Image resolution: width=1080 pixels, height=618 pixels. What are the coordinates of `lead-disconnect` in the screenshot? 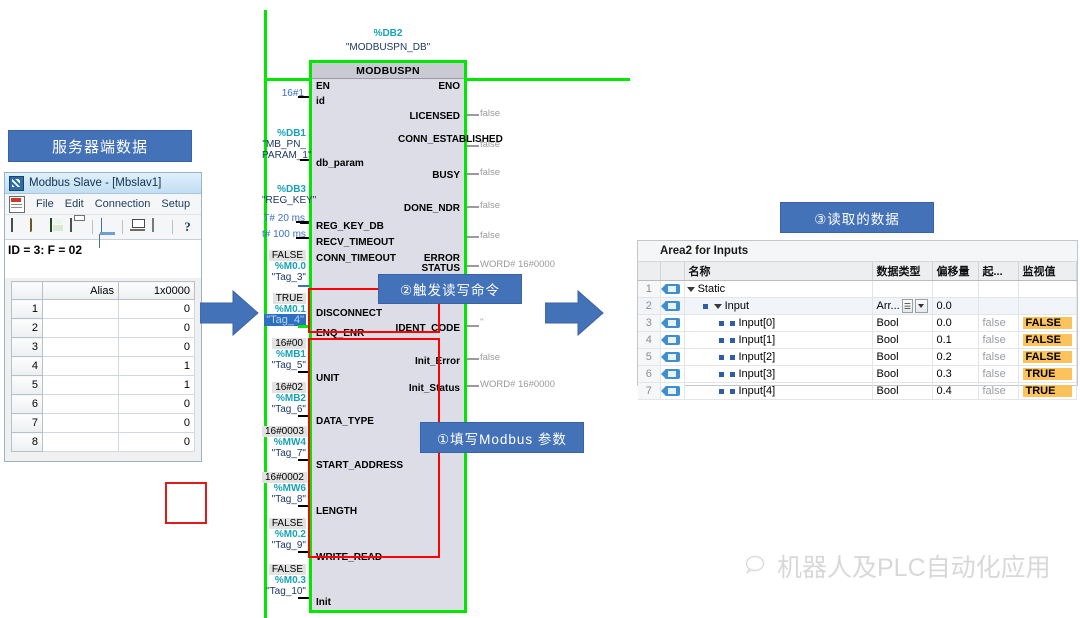 It's located at (303, 286).